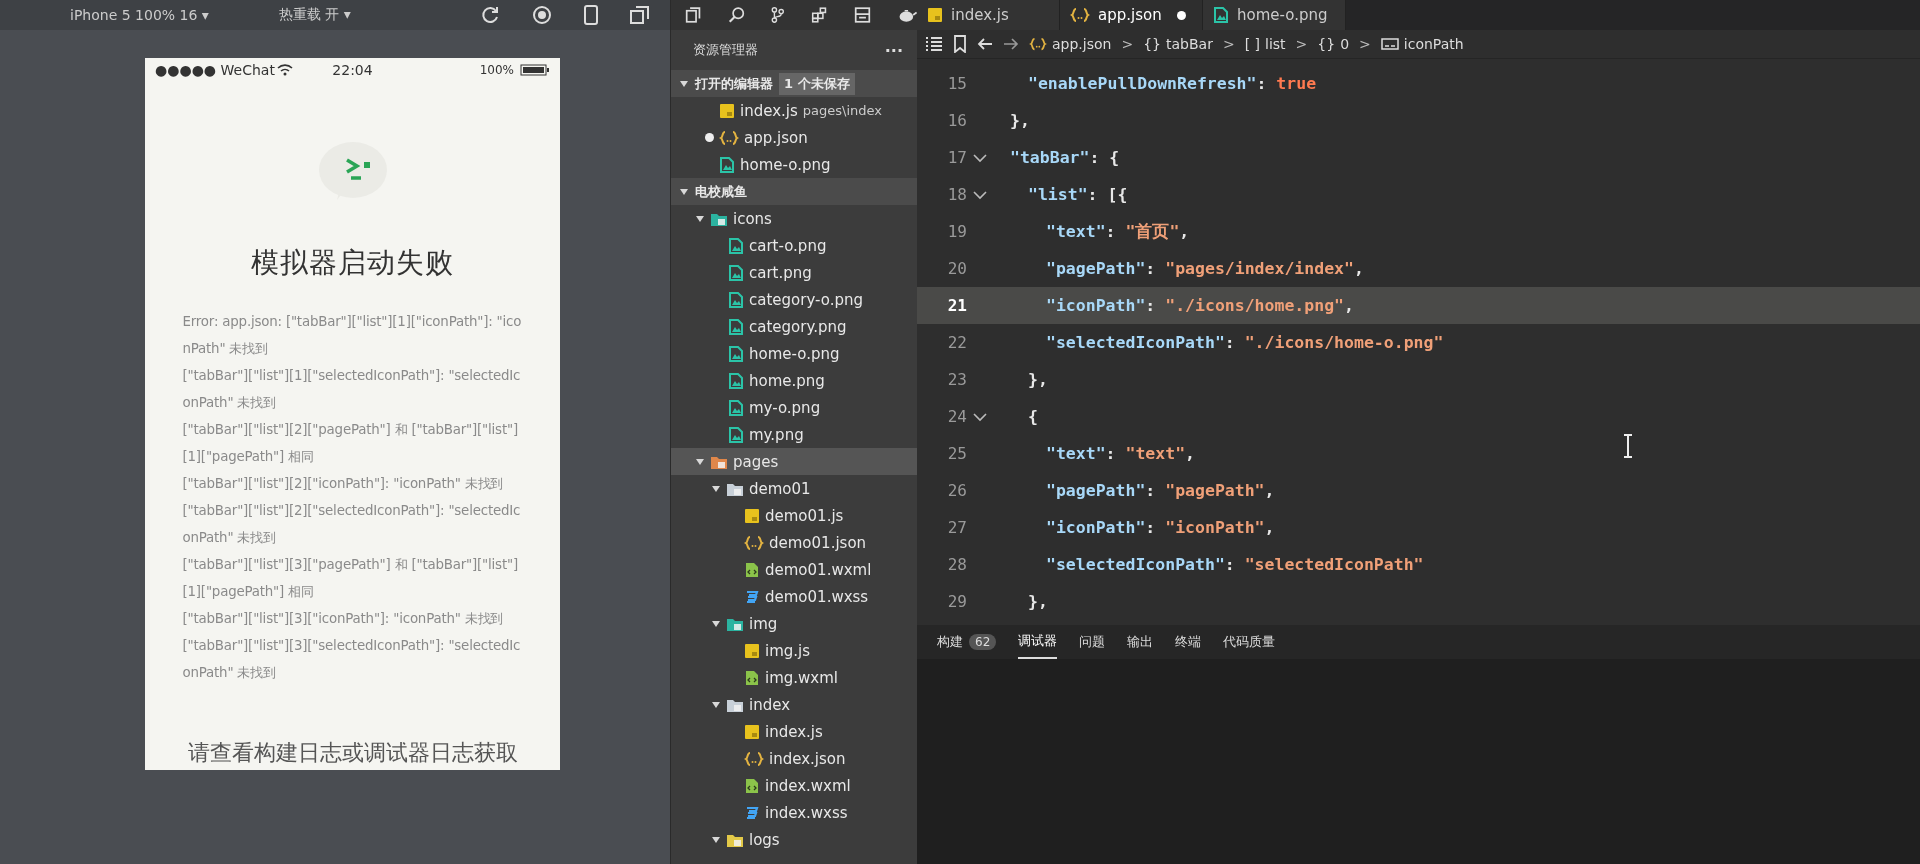 The image size is (1920, 864). I want to click on phone-icon, so click(591, 15).